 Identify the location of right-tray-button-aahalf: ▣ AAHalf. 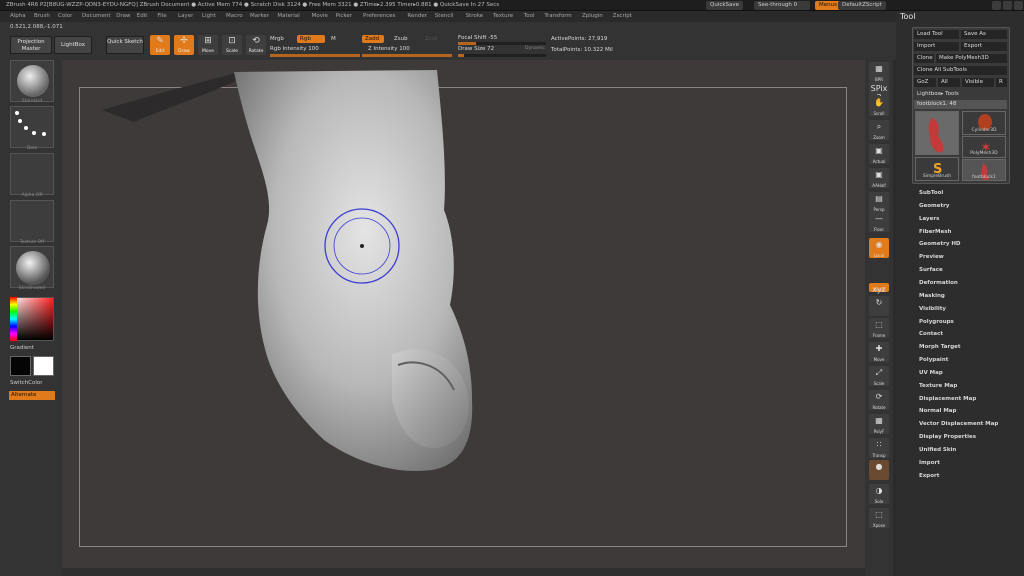
(879, 178).